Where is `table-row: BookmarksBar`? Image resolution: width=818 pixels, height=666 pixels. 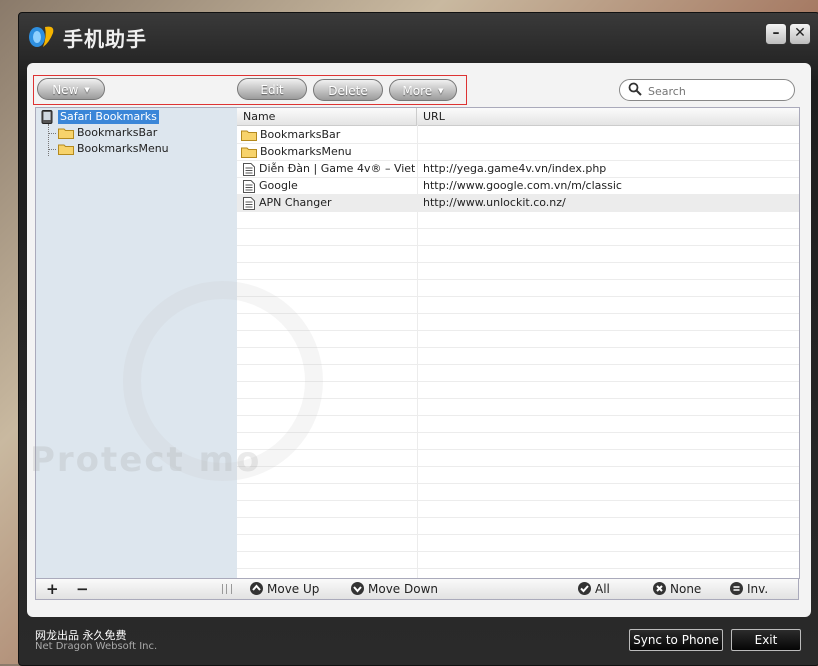
table-row: BookmarksBar is located at coordinates (518, 135).